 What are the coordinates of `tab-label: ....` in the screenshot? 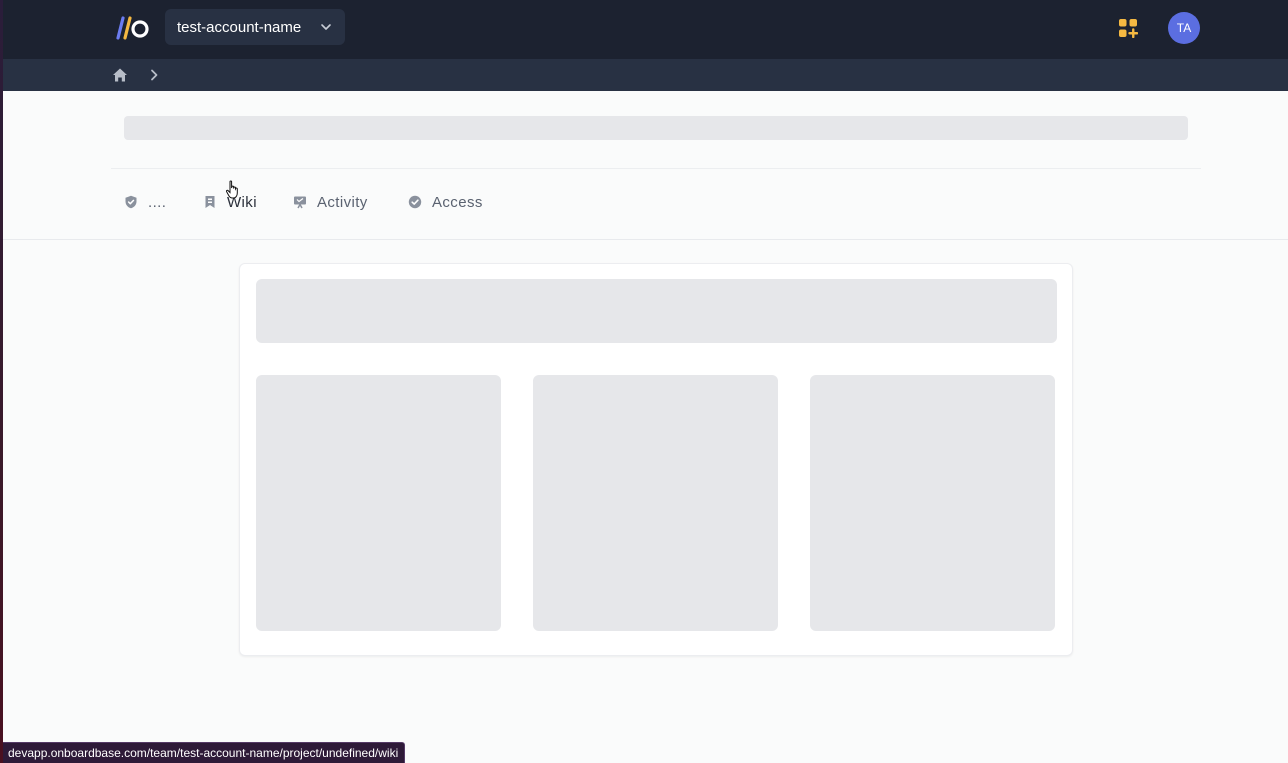 It's located at (157, 202).